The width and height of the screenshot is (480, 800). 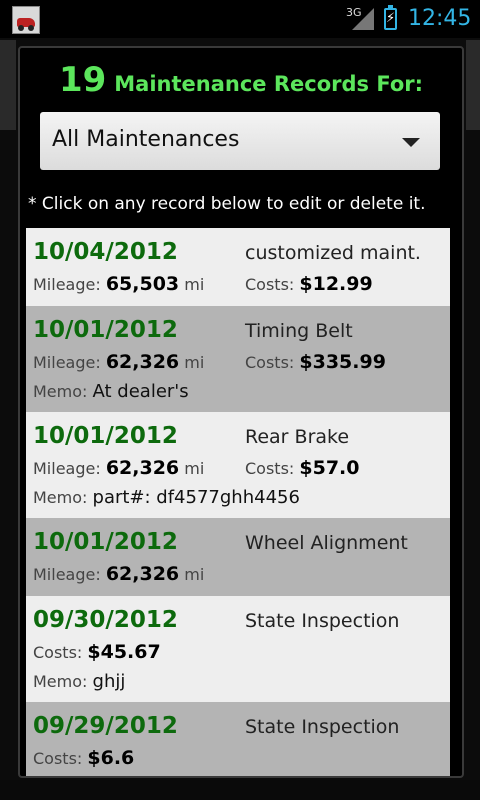 What do you see at coordinates (142, 284) in the screenshot?
I see `record-mileage: 65,503` at bounding box center [142, 284].